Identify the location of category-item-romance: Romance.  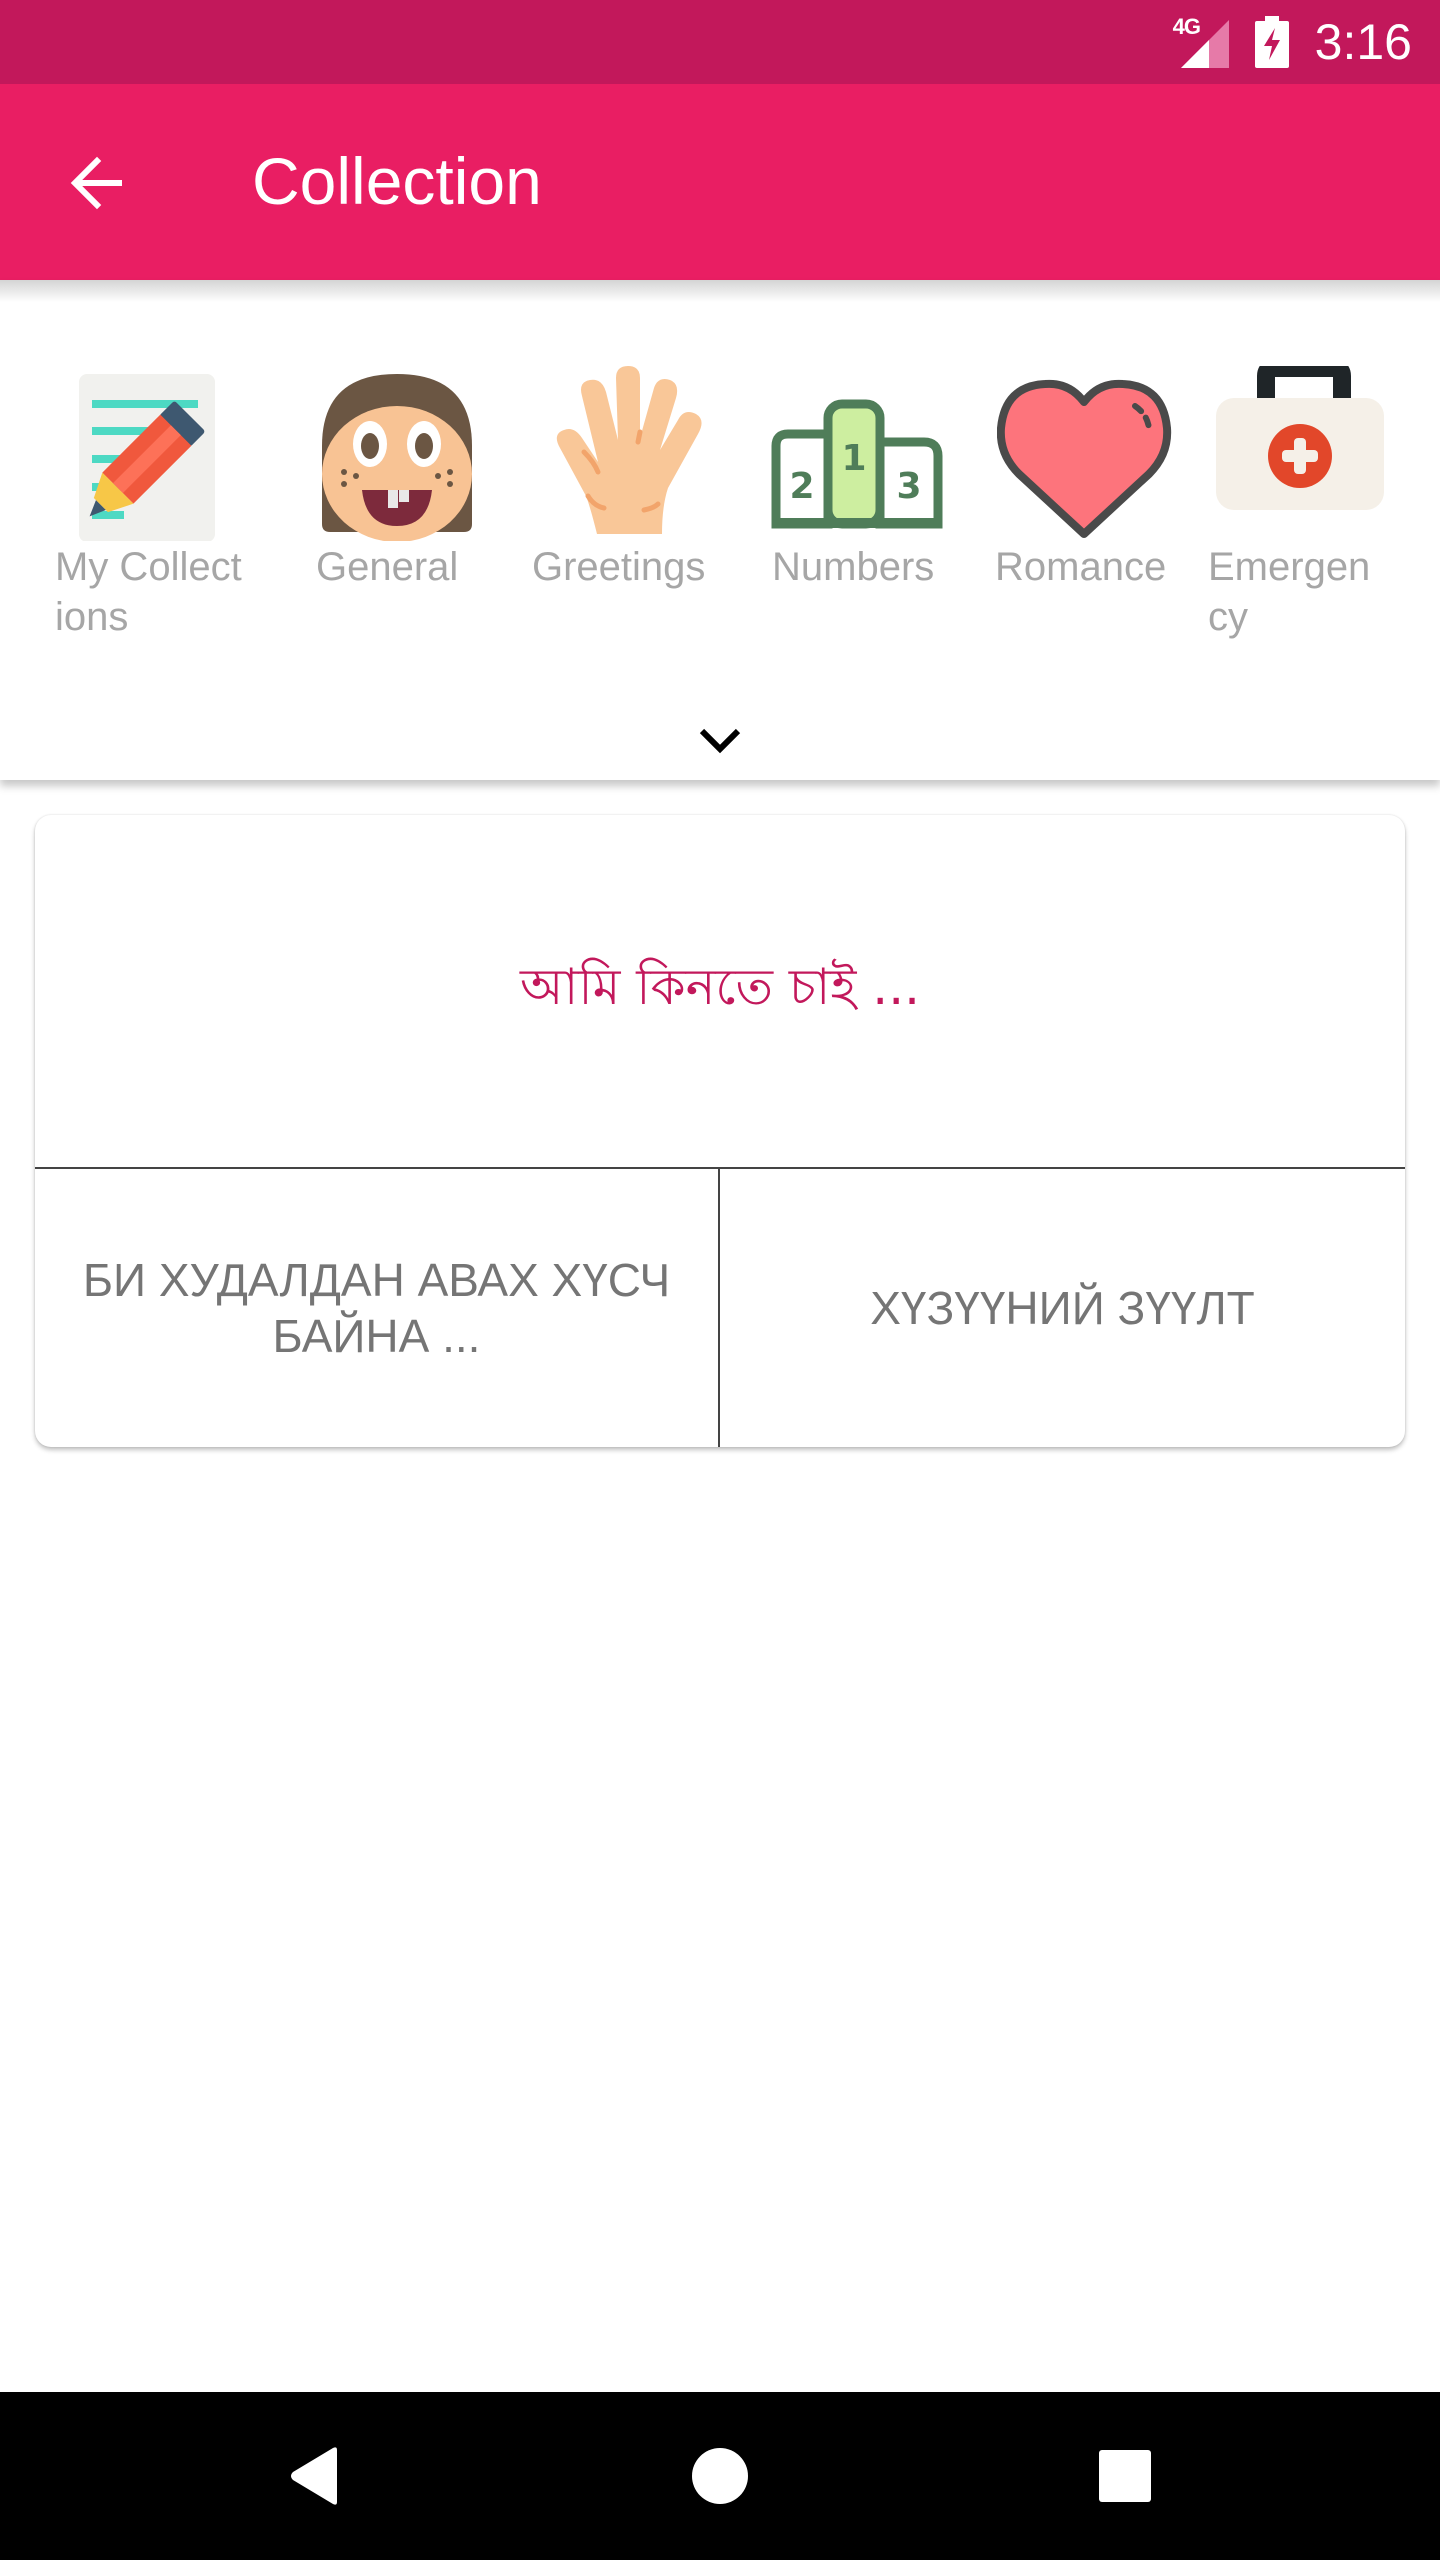
(1095, 516).